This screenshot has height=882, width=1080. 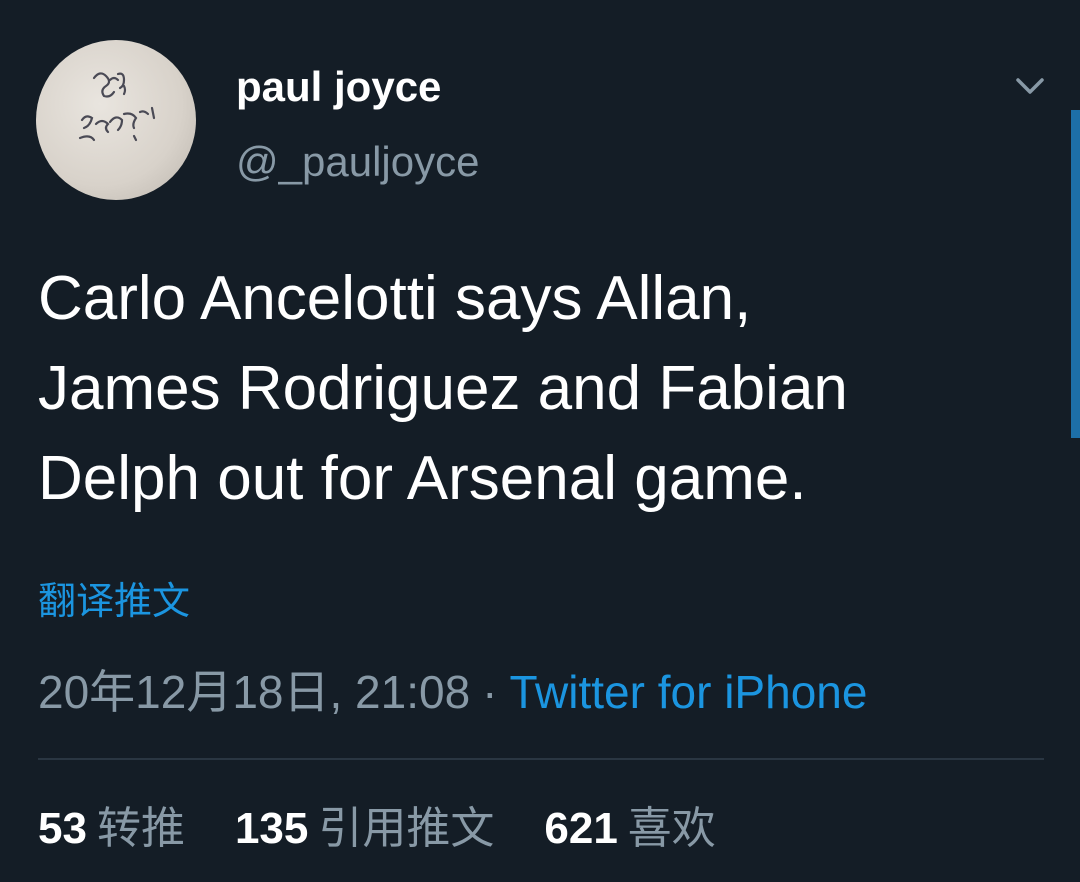 What do you see at coordinates (254, 692) in the screenshot?
I see `timestamp: 20年12月18日, 21:08` at bounding box center [254, 692].